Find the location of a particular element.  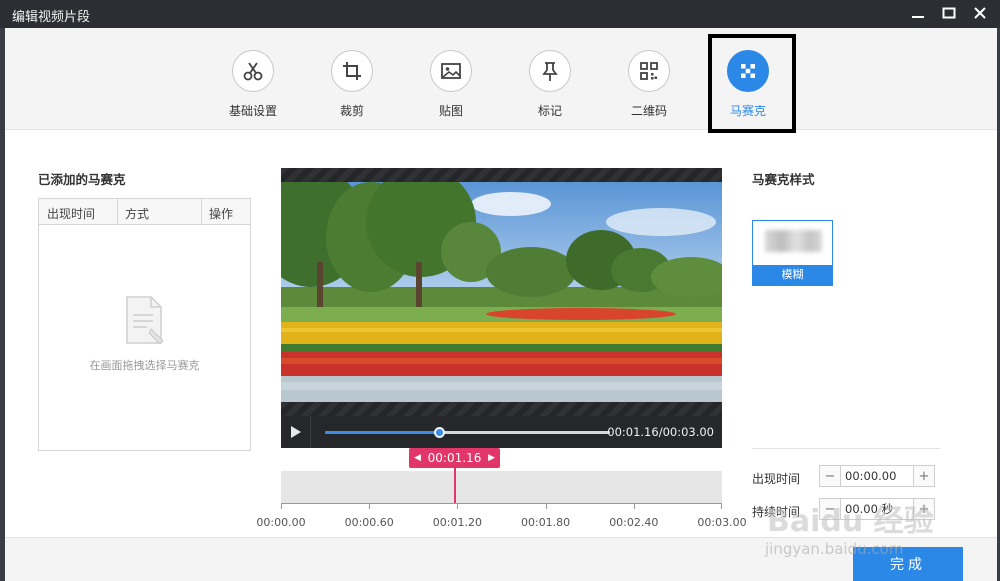

mosaic-list-header: 出现时间 方式 操作 is located at coordinates (144, 212).